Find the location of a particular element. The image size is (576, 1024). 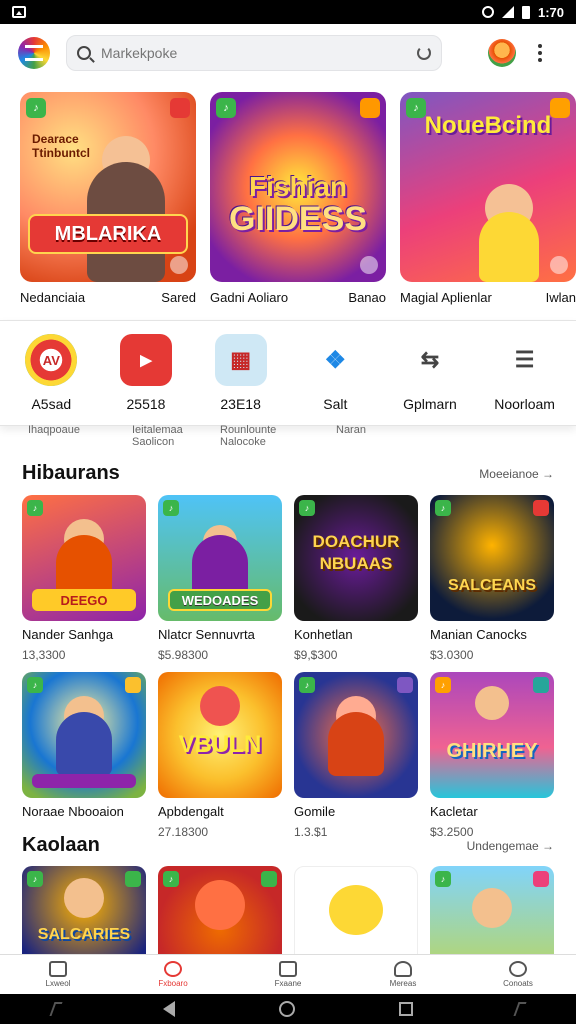

game-thumbnail: ♪ SALCARIES is located at coordinates (84, 910).